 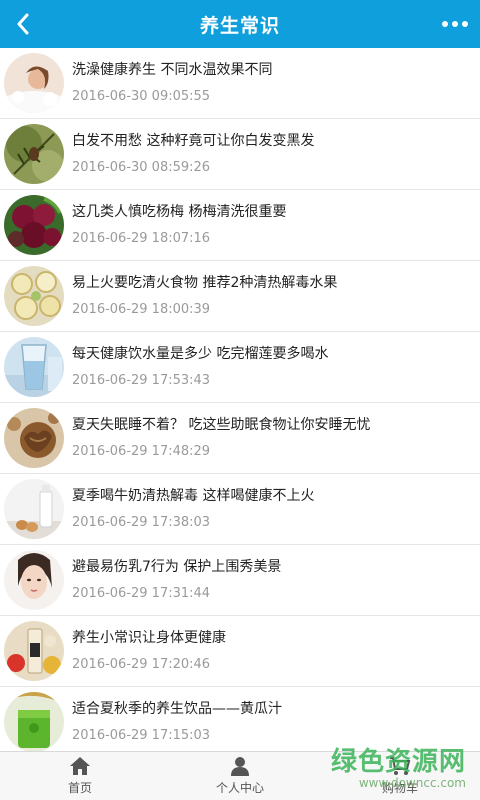 I want to click on cart-icon, so click(x=400, y=766).